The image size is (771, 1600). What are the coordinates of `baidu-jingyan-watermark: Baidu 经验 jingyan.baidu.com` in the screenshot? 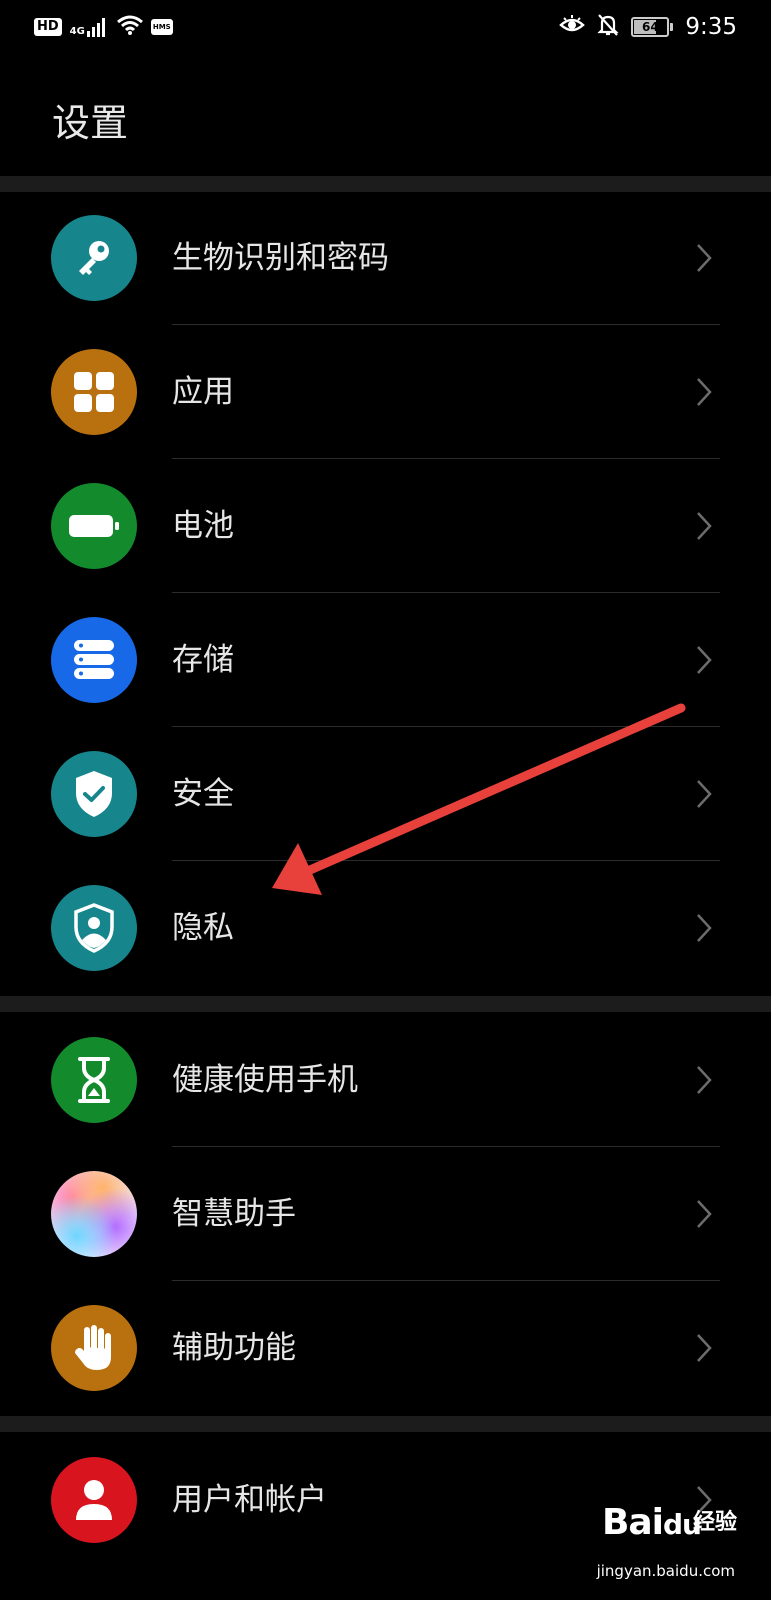 It's located at (642, 1541).